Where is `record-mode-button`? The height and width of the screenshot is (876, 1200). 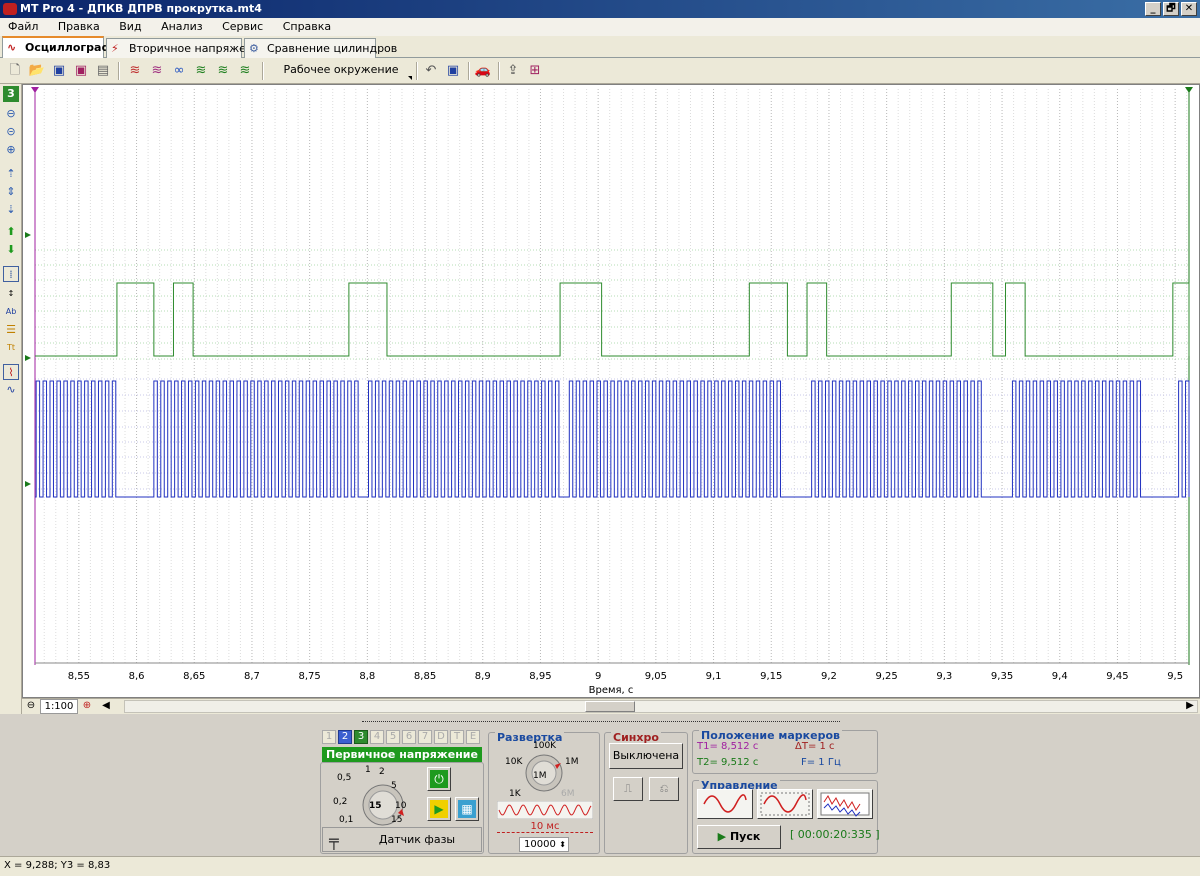 record-mode-button is located at coordinates (845, 804).